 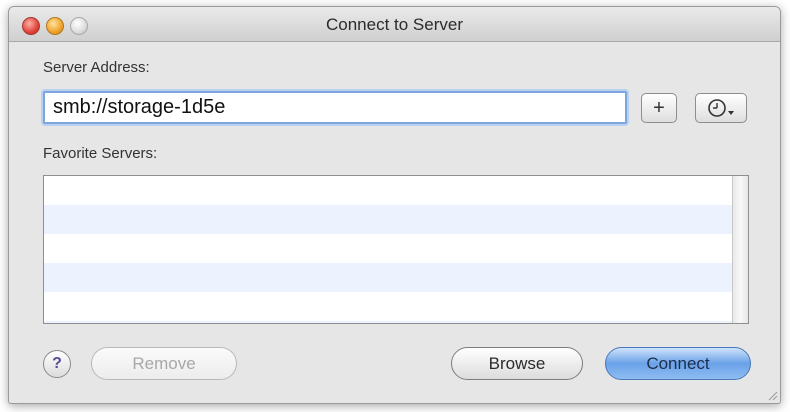 I want to click on clock-dropdown-icon, so click(x=721, y=108).